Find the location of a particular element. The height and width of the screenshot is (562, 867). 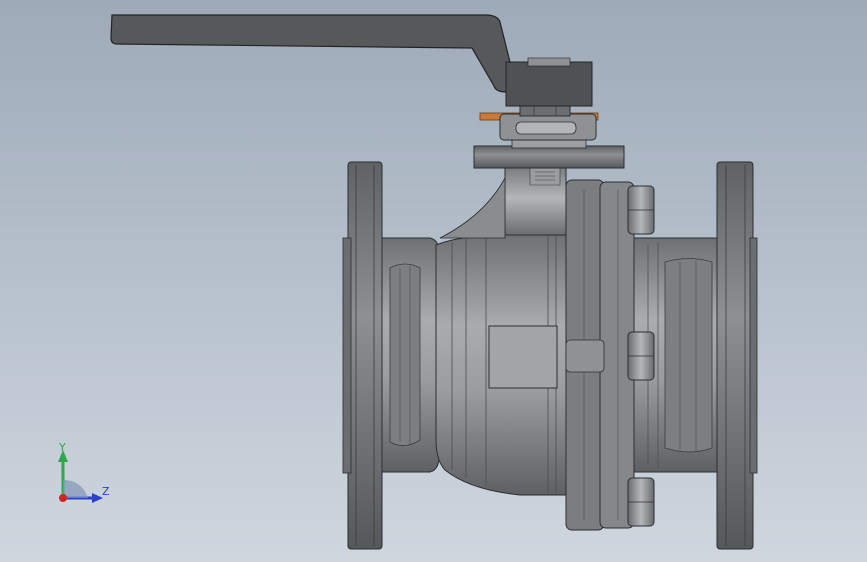

left-flange is located at coordinates (362, 355).